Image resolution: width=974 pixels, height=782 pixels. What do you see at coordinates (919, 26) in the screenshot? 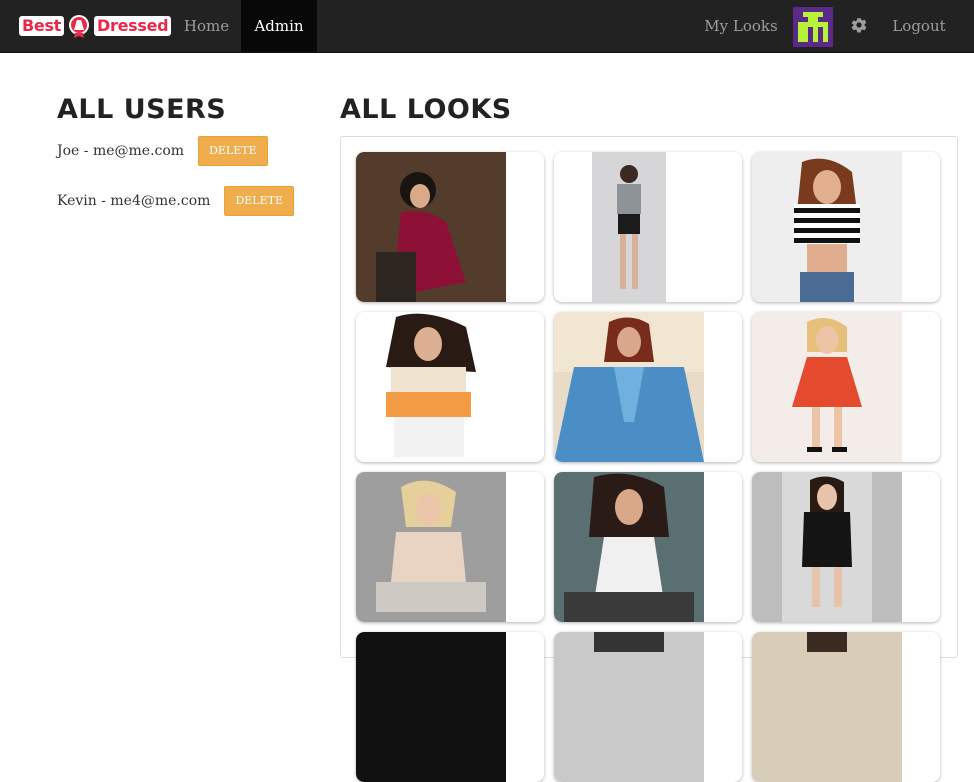
I see `nav-logout-link: Logout` at bounding box center [919, 26].